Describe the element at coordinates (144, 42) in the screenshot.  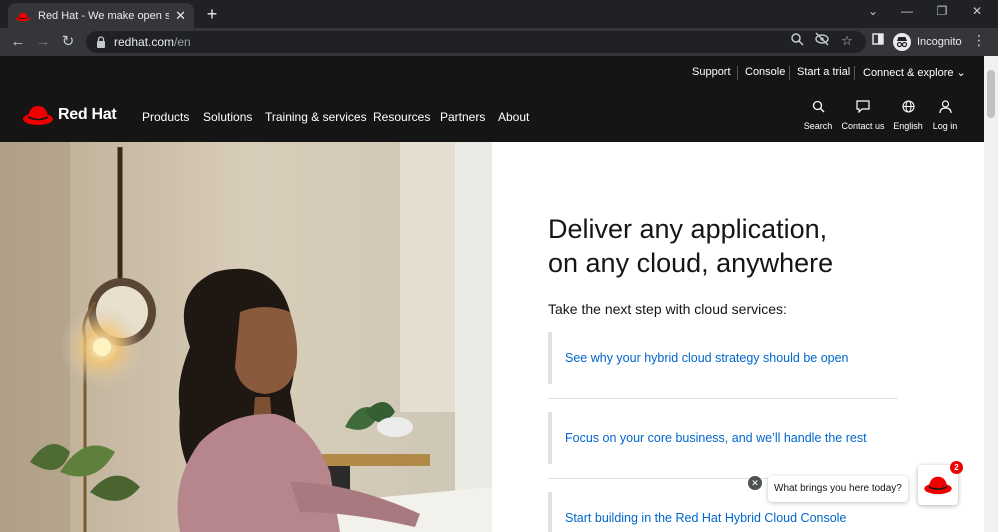
I see `url-host: redhat.com` at that location.